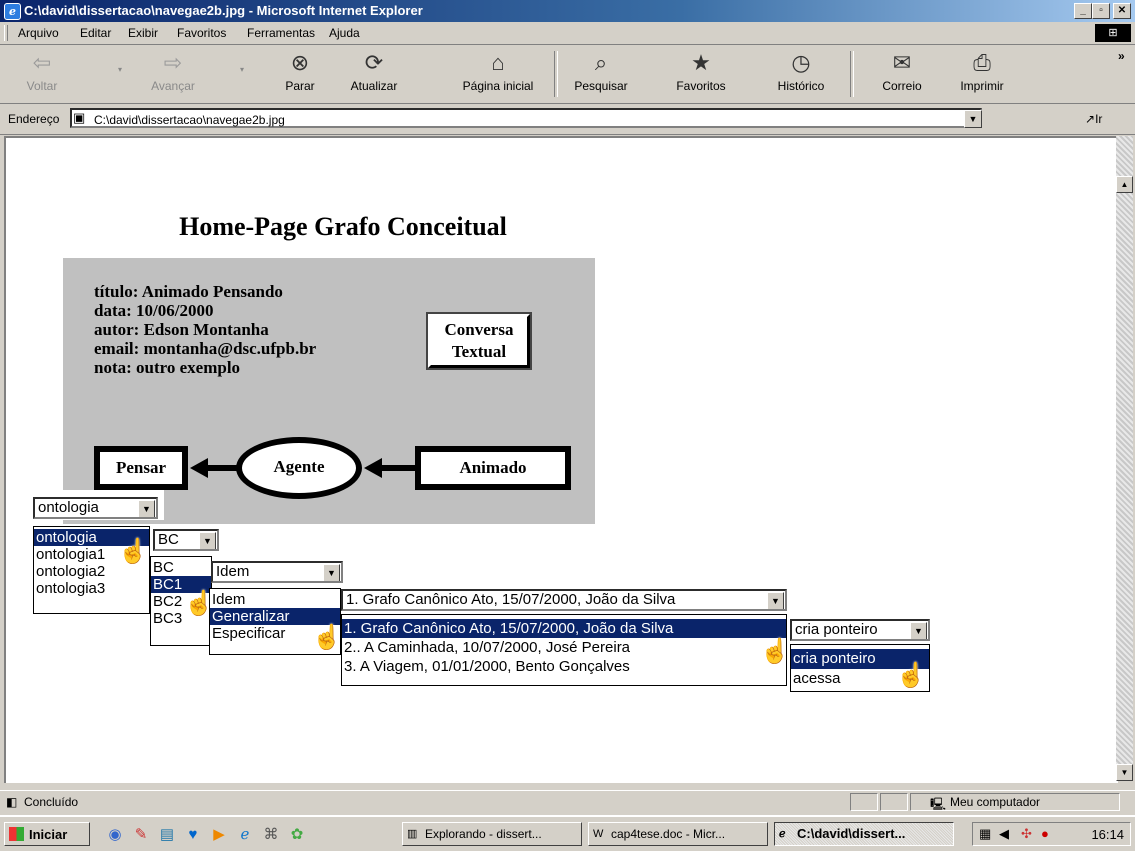 The height and width of the screenshot is (851, 1135). Describe the element at coordinates (902, 71) in the screenshot. I see `mail-button: ✉ Correio` at that location.